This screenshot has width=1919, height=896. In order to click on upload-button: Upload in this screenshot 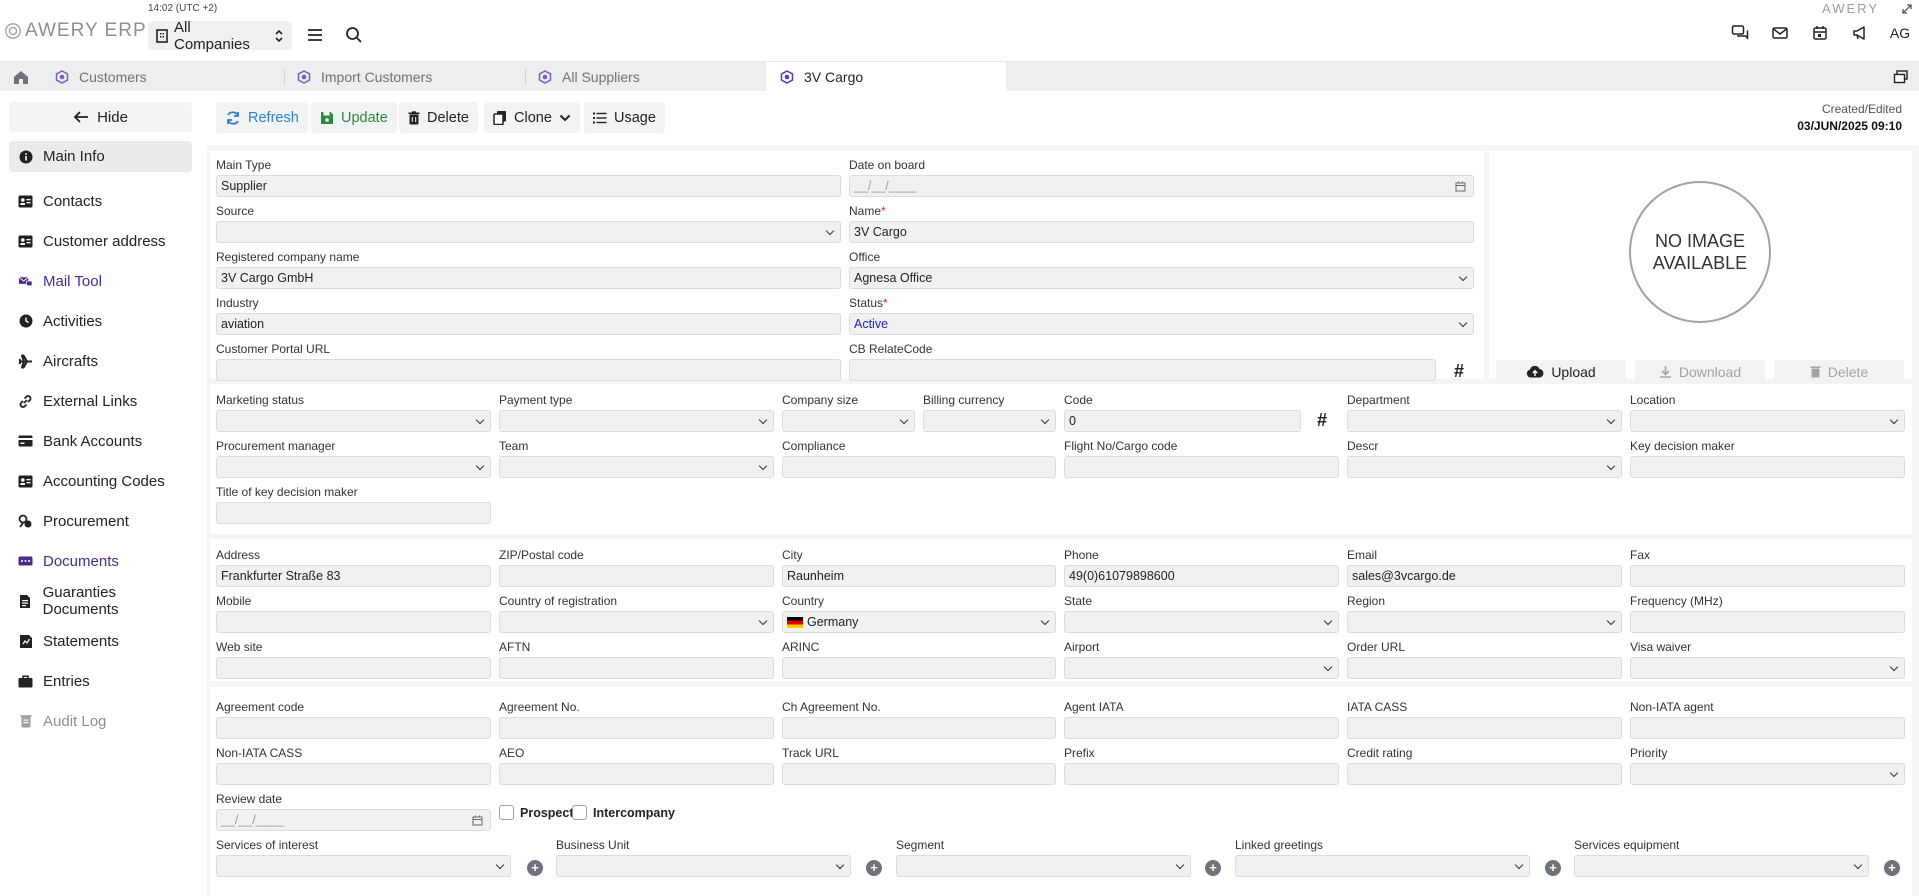, I will do `click(1561, 371)`.